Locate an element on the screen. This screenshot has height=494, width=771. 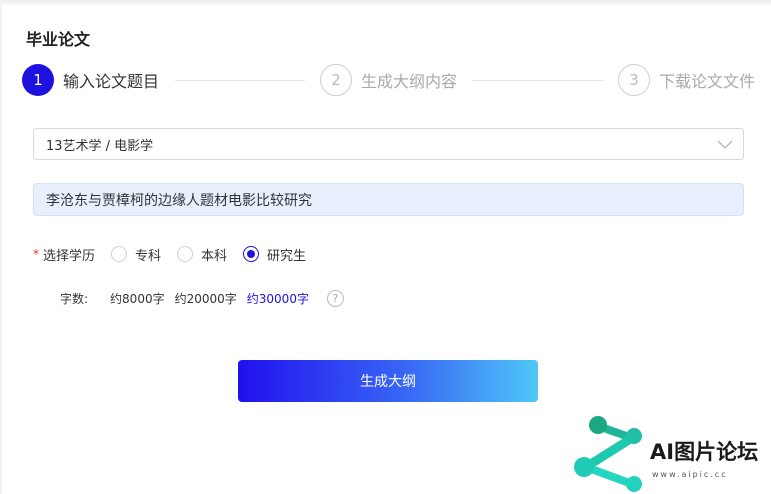
subject-select: 13艺术学 / 电影学 is located at coordinates (388, 144).